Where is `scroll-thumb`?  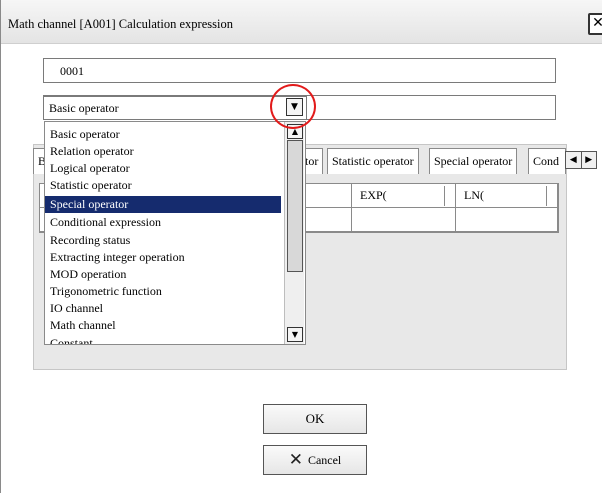
scroll-thumb is located at coordinates (295, 206).